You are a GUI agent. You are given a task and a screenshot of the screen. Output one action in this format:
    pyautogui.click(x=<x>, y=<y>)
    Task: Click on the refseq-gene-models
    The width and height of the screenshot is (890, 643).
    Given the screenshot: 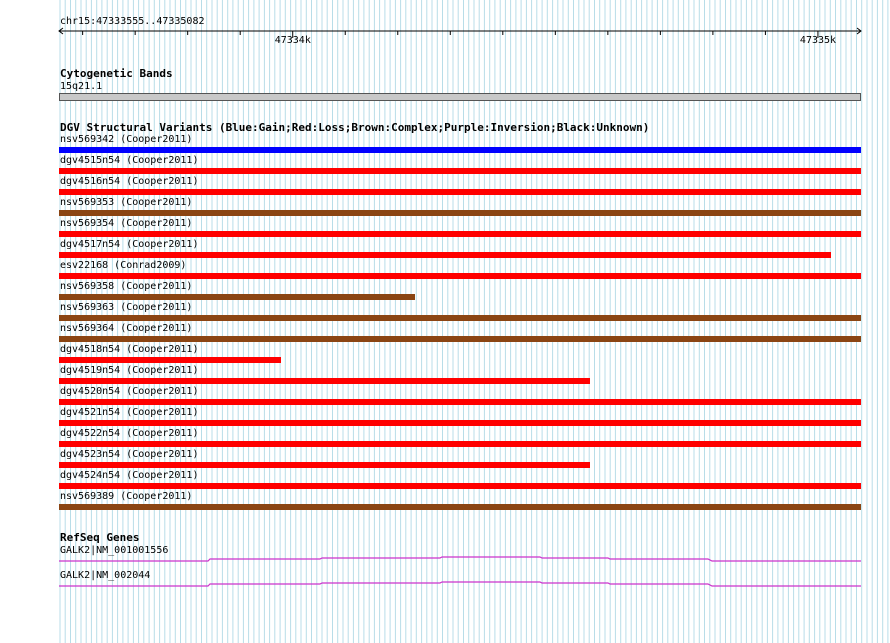 What is the action you would take?
    pyautogui.click(x=460, y=571)
    